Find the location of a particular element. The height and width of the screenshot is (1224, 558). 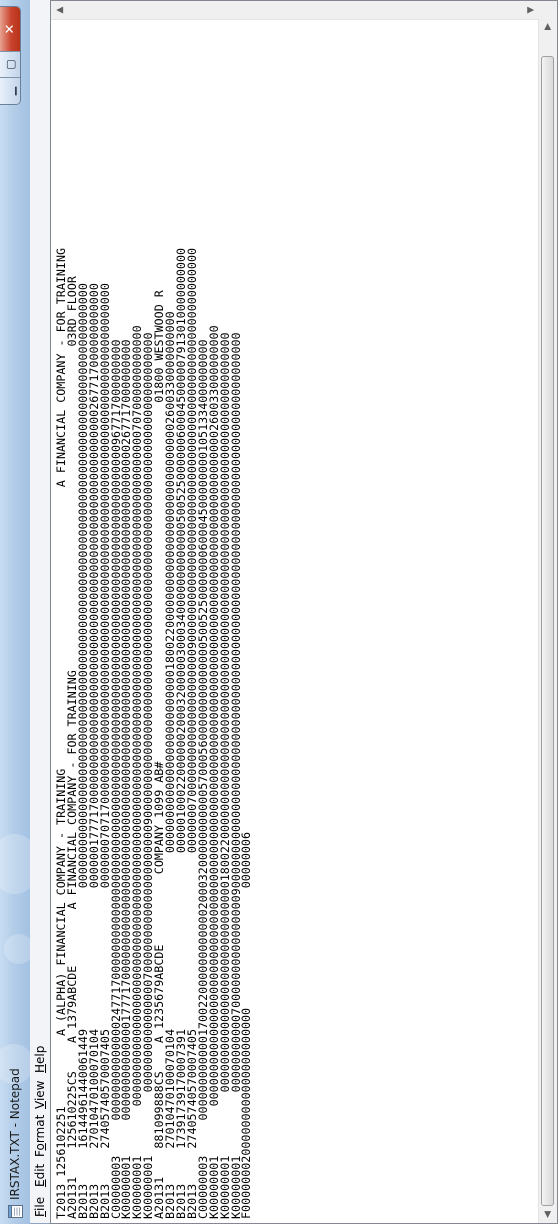

caption-buttons: ▁ ▢ ✕ is located at coordinates (10, 55).